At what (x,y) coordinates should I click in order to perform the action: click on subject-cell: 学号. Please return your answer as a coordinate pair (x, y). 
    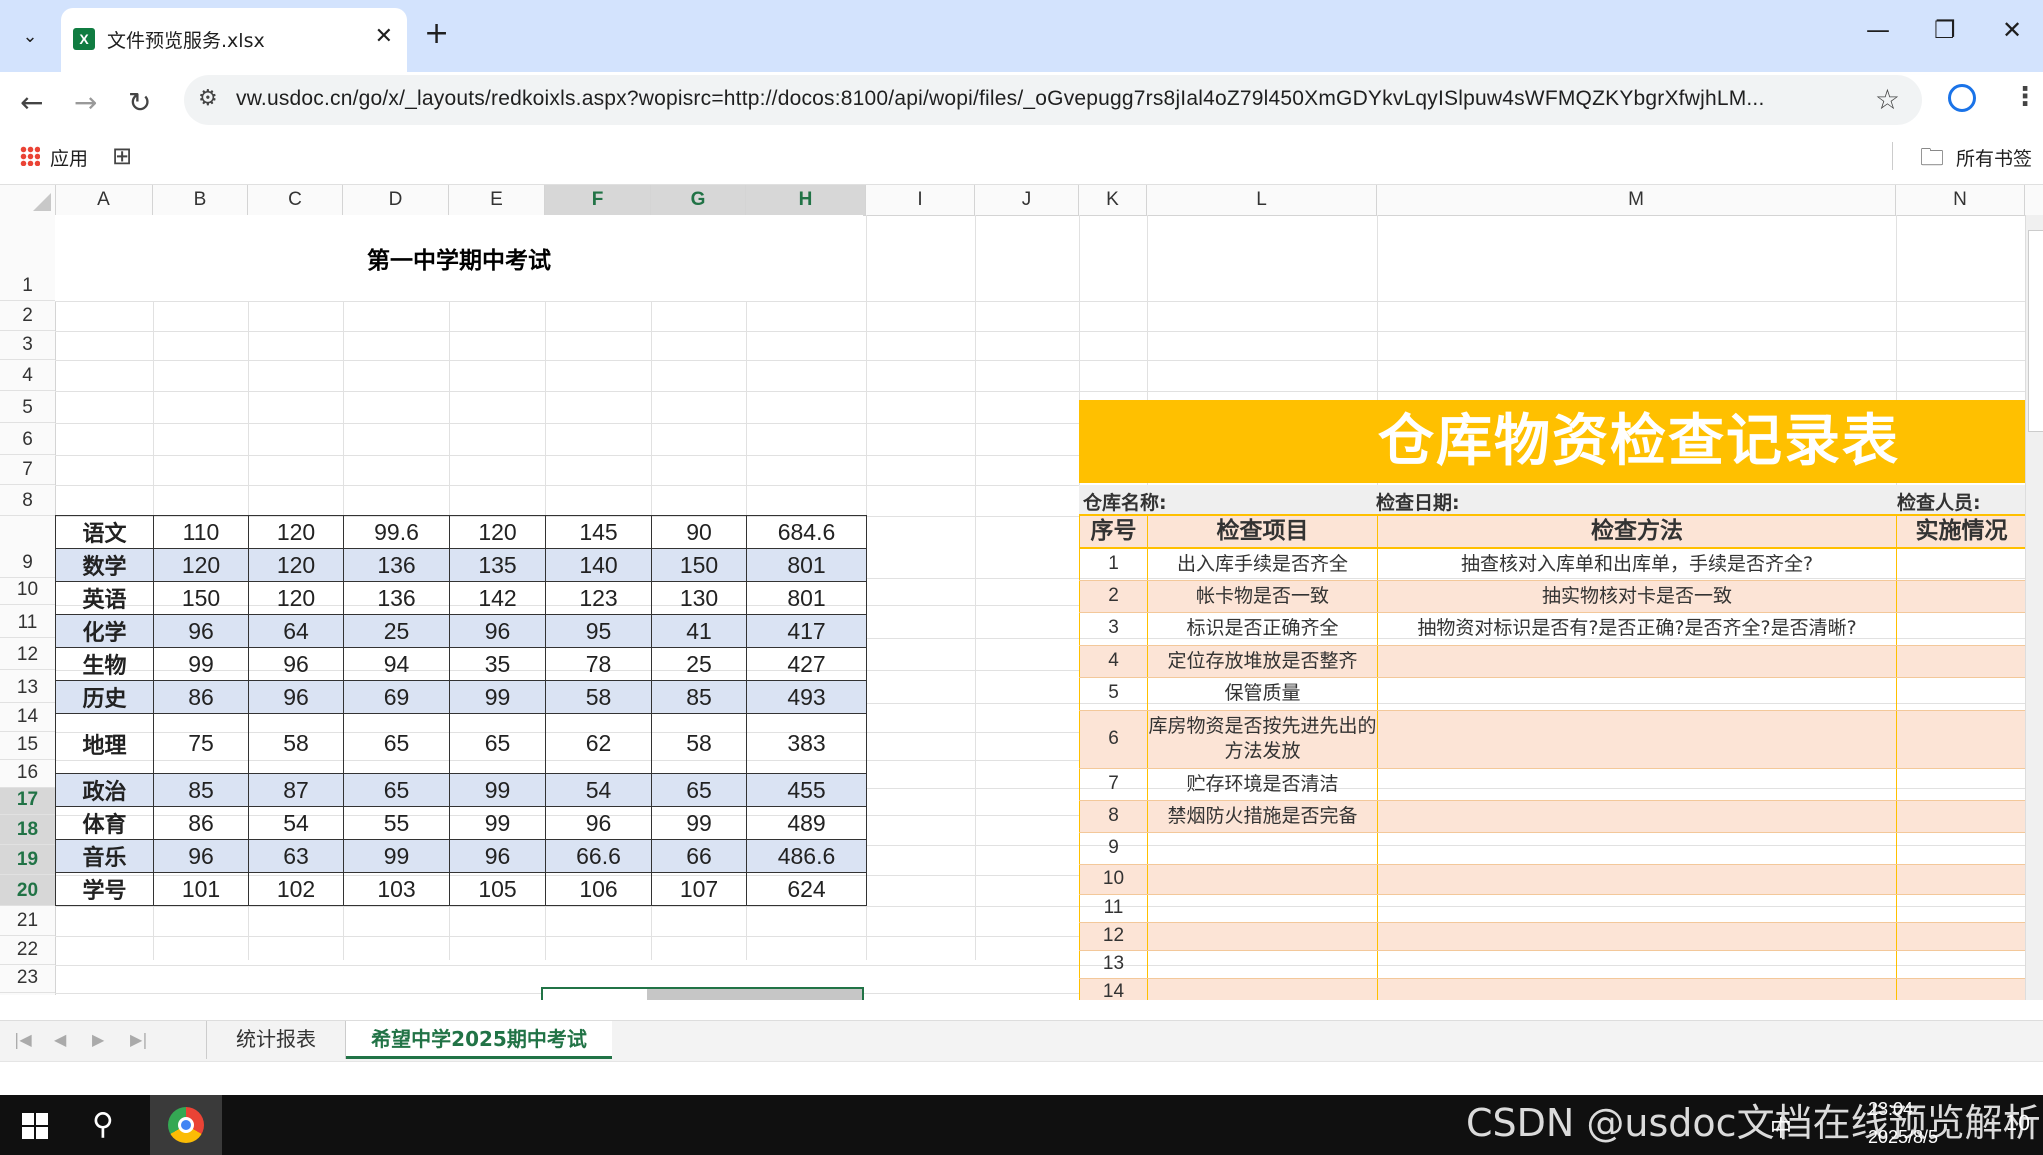
    Looking at the image, I should click on (104, 889).